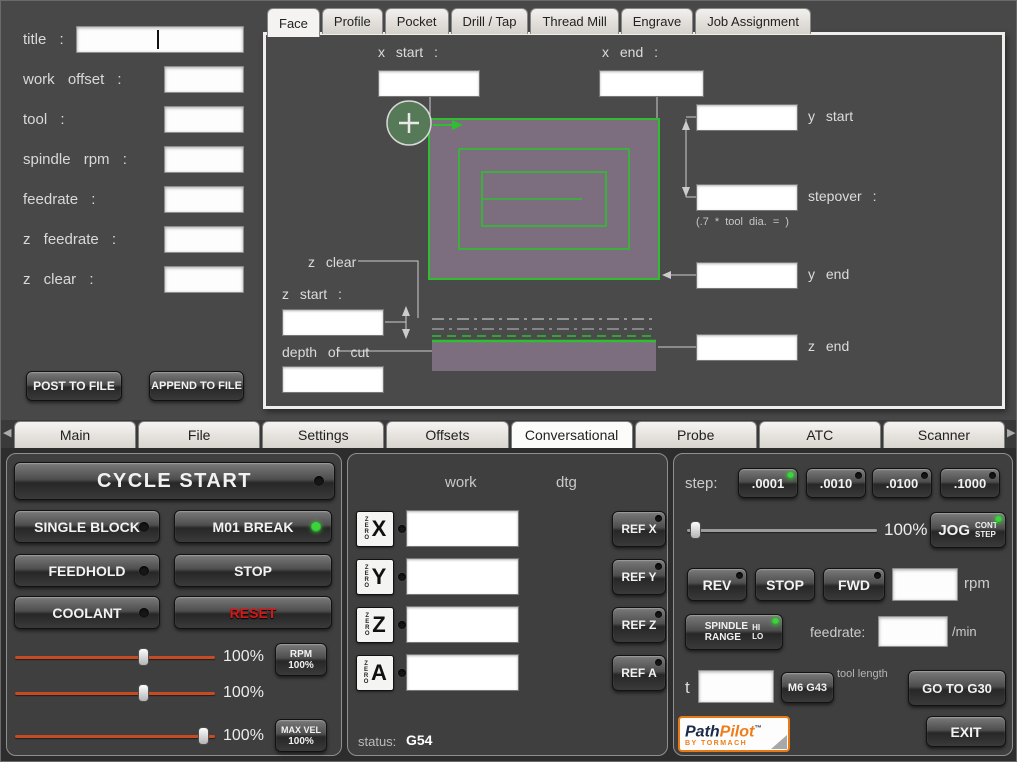 Image resolution: width=1017 pixels, height=762 pixels. Describe the element at coordinates (375, 673) in the screenshot. I see `zero-a-button: ZERO A` at that location.